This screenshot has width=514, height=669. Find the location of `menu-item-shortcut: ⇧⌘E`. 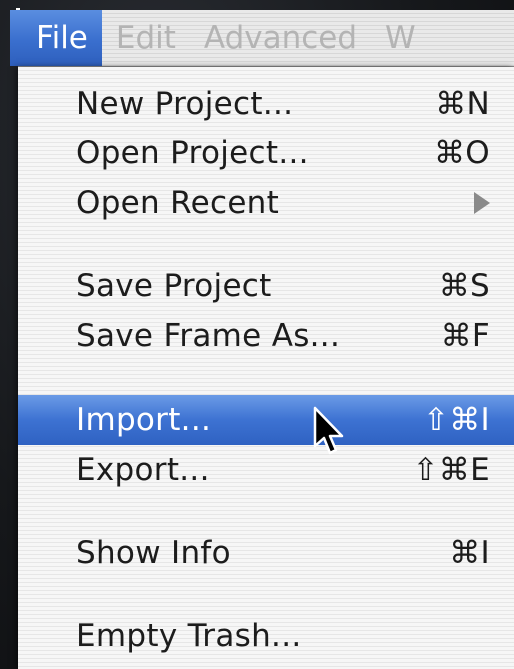

menu-item-shortcut: ⇧⌘E is located at coordinates (451, 470).